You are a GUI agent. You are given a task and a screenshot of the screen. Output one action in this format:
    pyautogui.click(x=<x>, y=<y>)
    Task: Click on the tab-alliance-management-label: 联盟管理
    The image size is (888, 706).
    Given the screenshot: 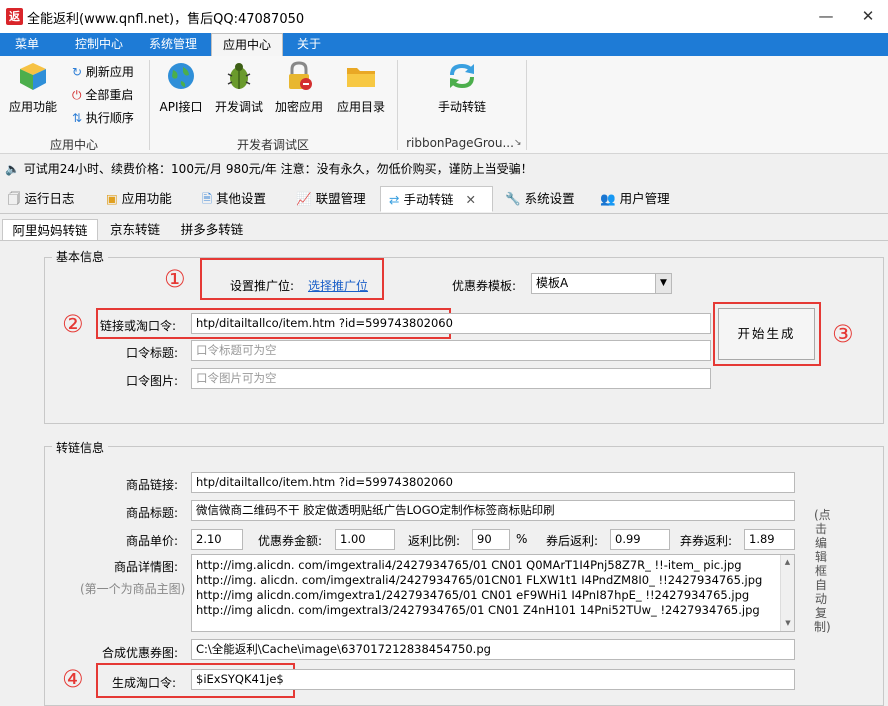 What is the action you would take?
    pyautogui.click(x=340, y=198)
    